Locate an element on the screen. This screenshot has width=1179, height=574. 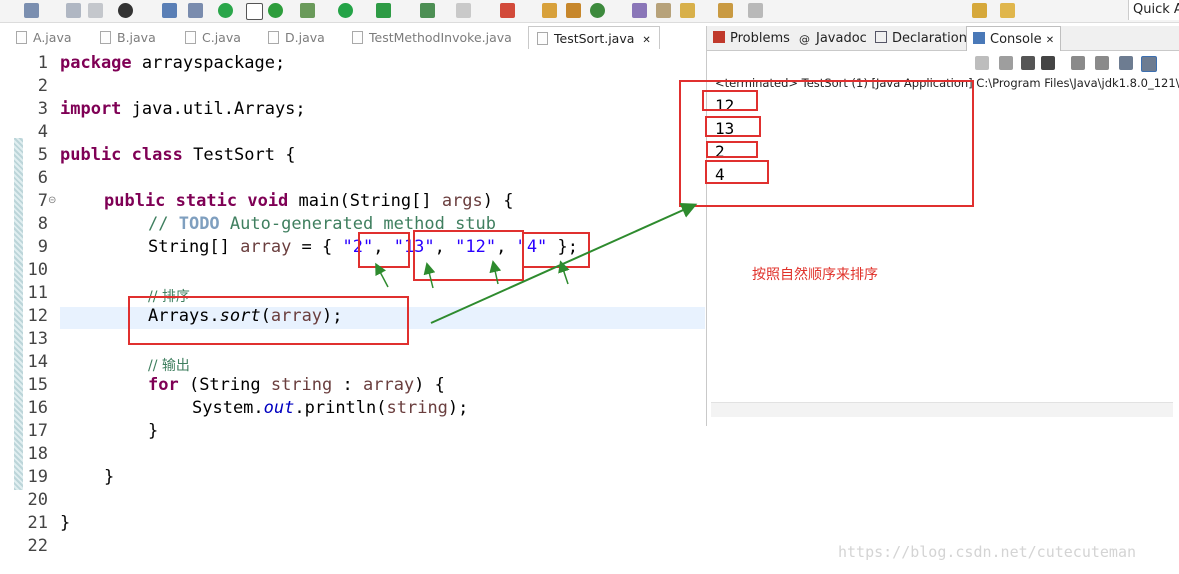
pin-icon is located at coordinates (573, 10).